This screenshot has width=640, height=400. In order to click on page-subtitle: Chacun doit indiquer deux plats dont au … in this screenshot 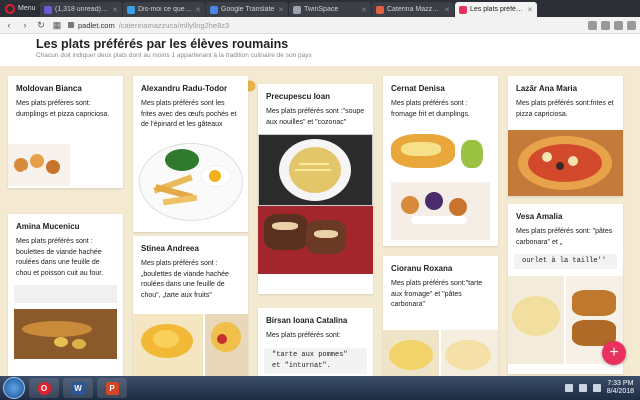, I will do `click(174, 55)`.